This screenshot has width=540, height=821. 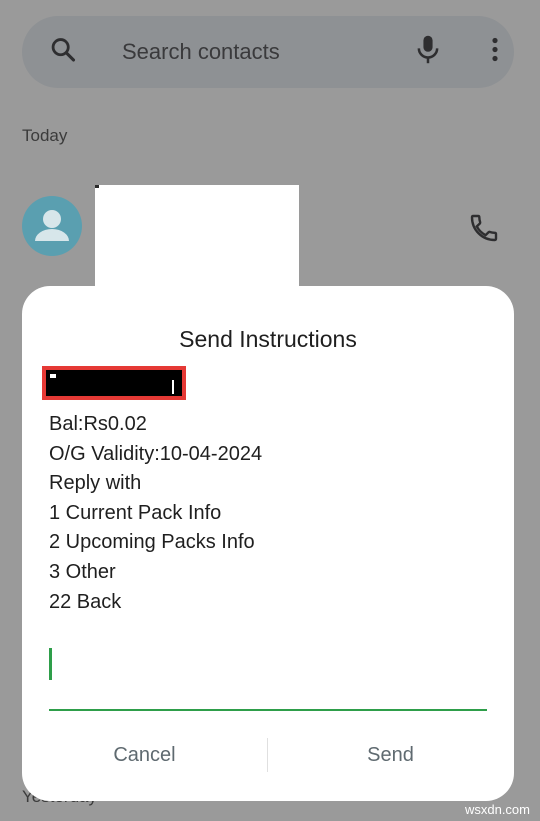 I want to click on message-line-validity: O/G Validity:10-04-2024, so click(x=156, y=453).